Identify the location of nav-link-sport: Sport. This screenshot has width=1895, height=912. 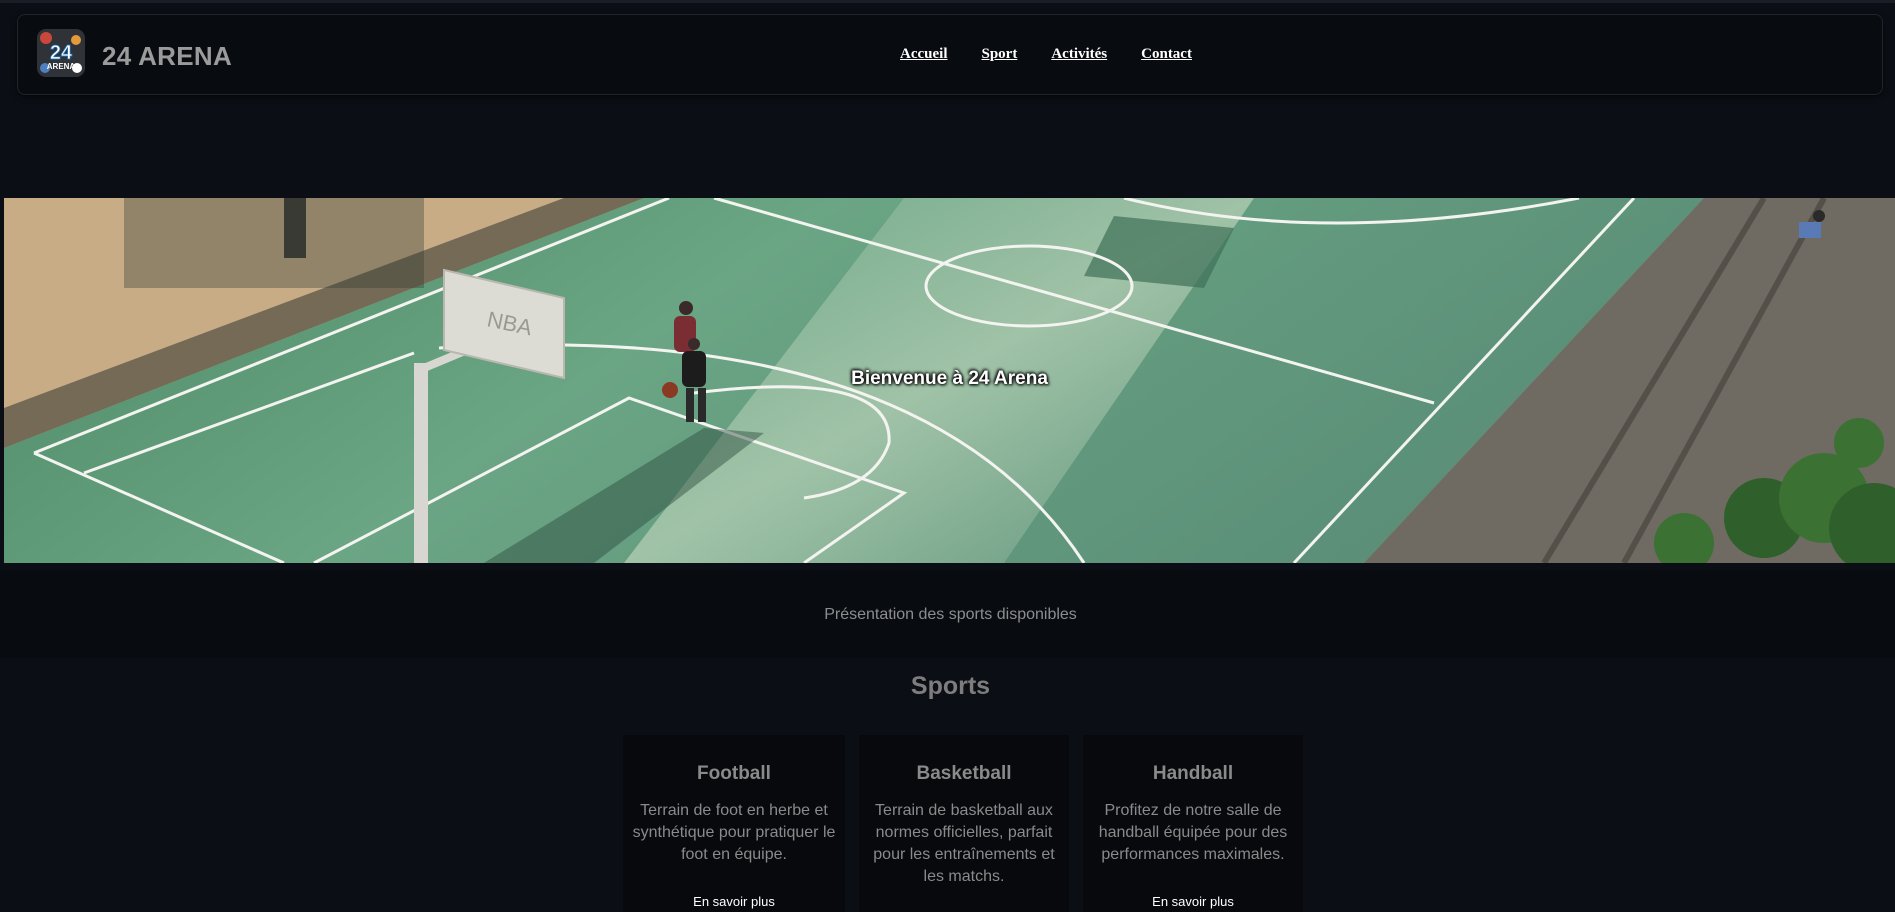
(999, 54).